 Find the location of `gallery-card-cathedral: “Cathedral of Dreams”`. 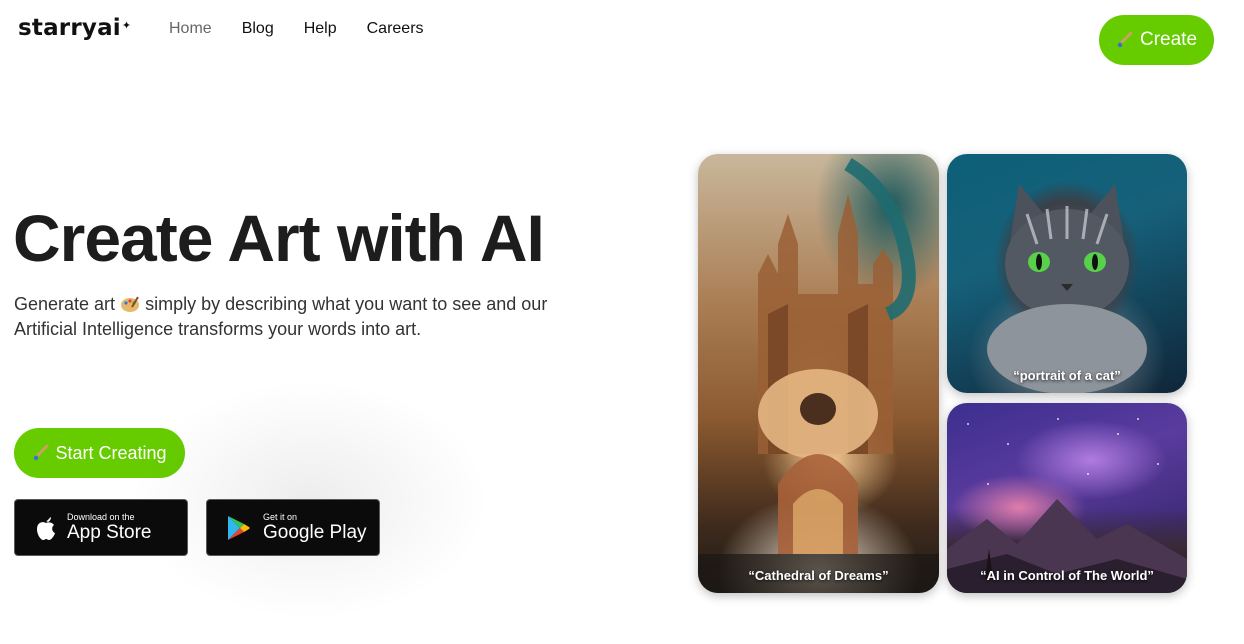

gallery-card-cathedral: “Cathedral of Dreams” is located at coordinates (818, 373).